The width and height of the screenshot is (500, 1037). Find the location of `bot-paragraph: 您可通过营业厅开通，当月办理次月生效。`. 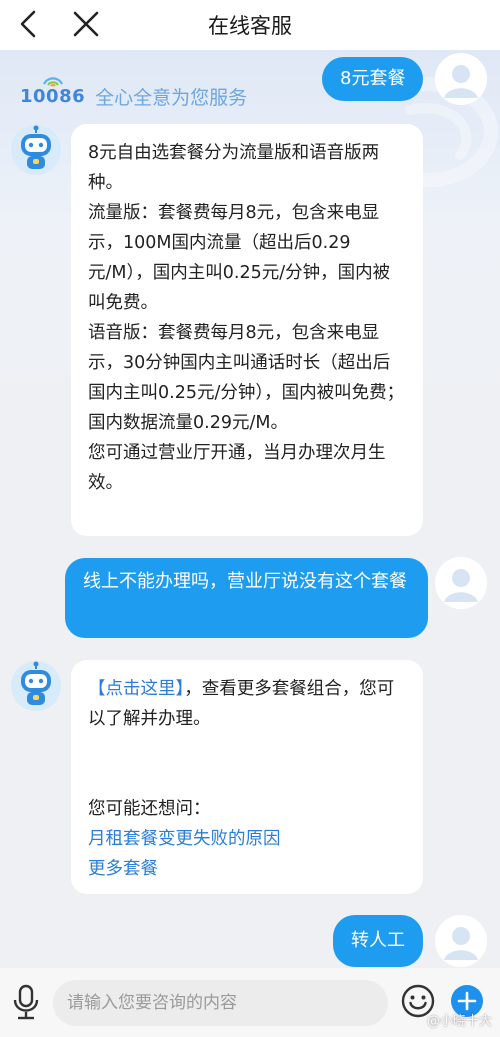

bot-paragraph: 您可通过营业厅开通，当月办理次月生效。 is located at coordinates (237, 468).